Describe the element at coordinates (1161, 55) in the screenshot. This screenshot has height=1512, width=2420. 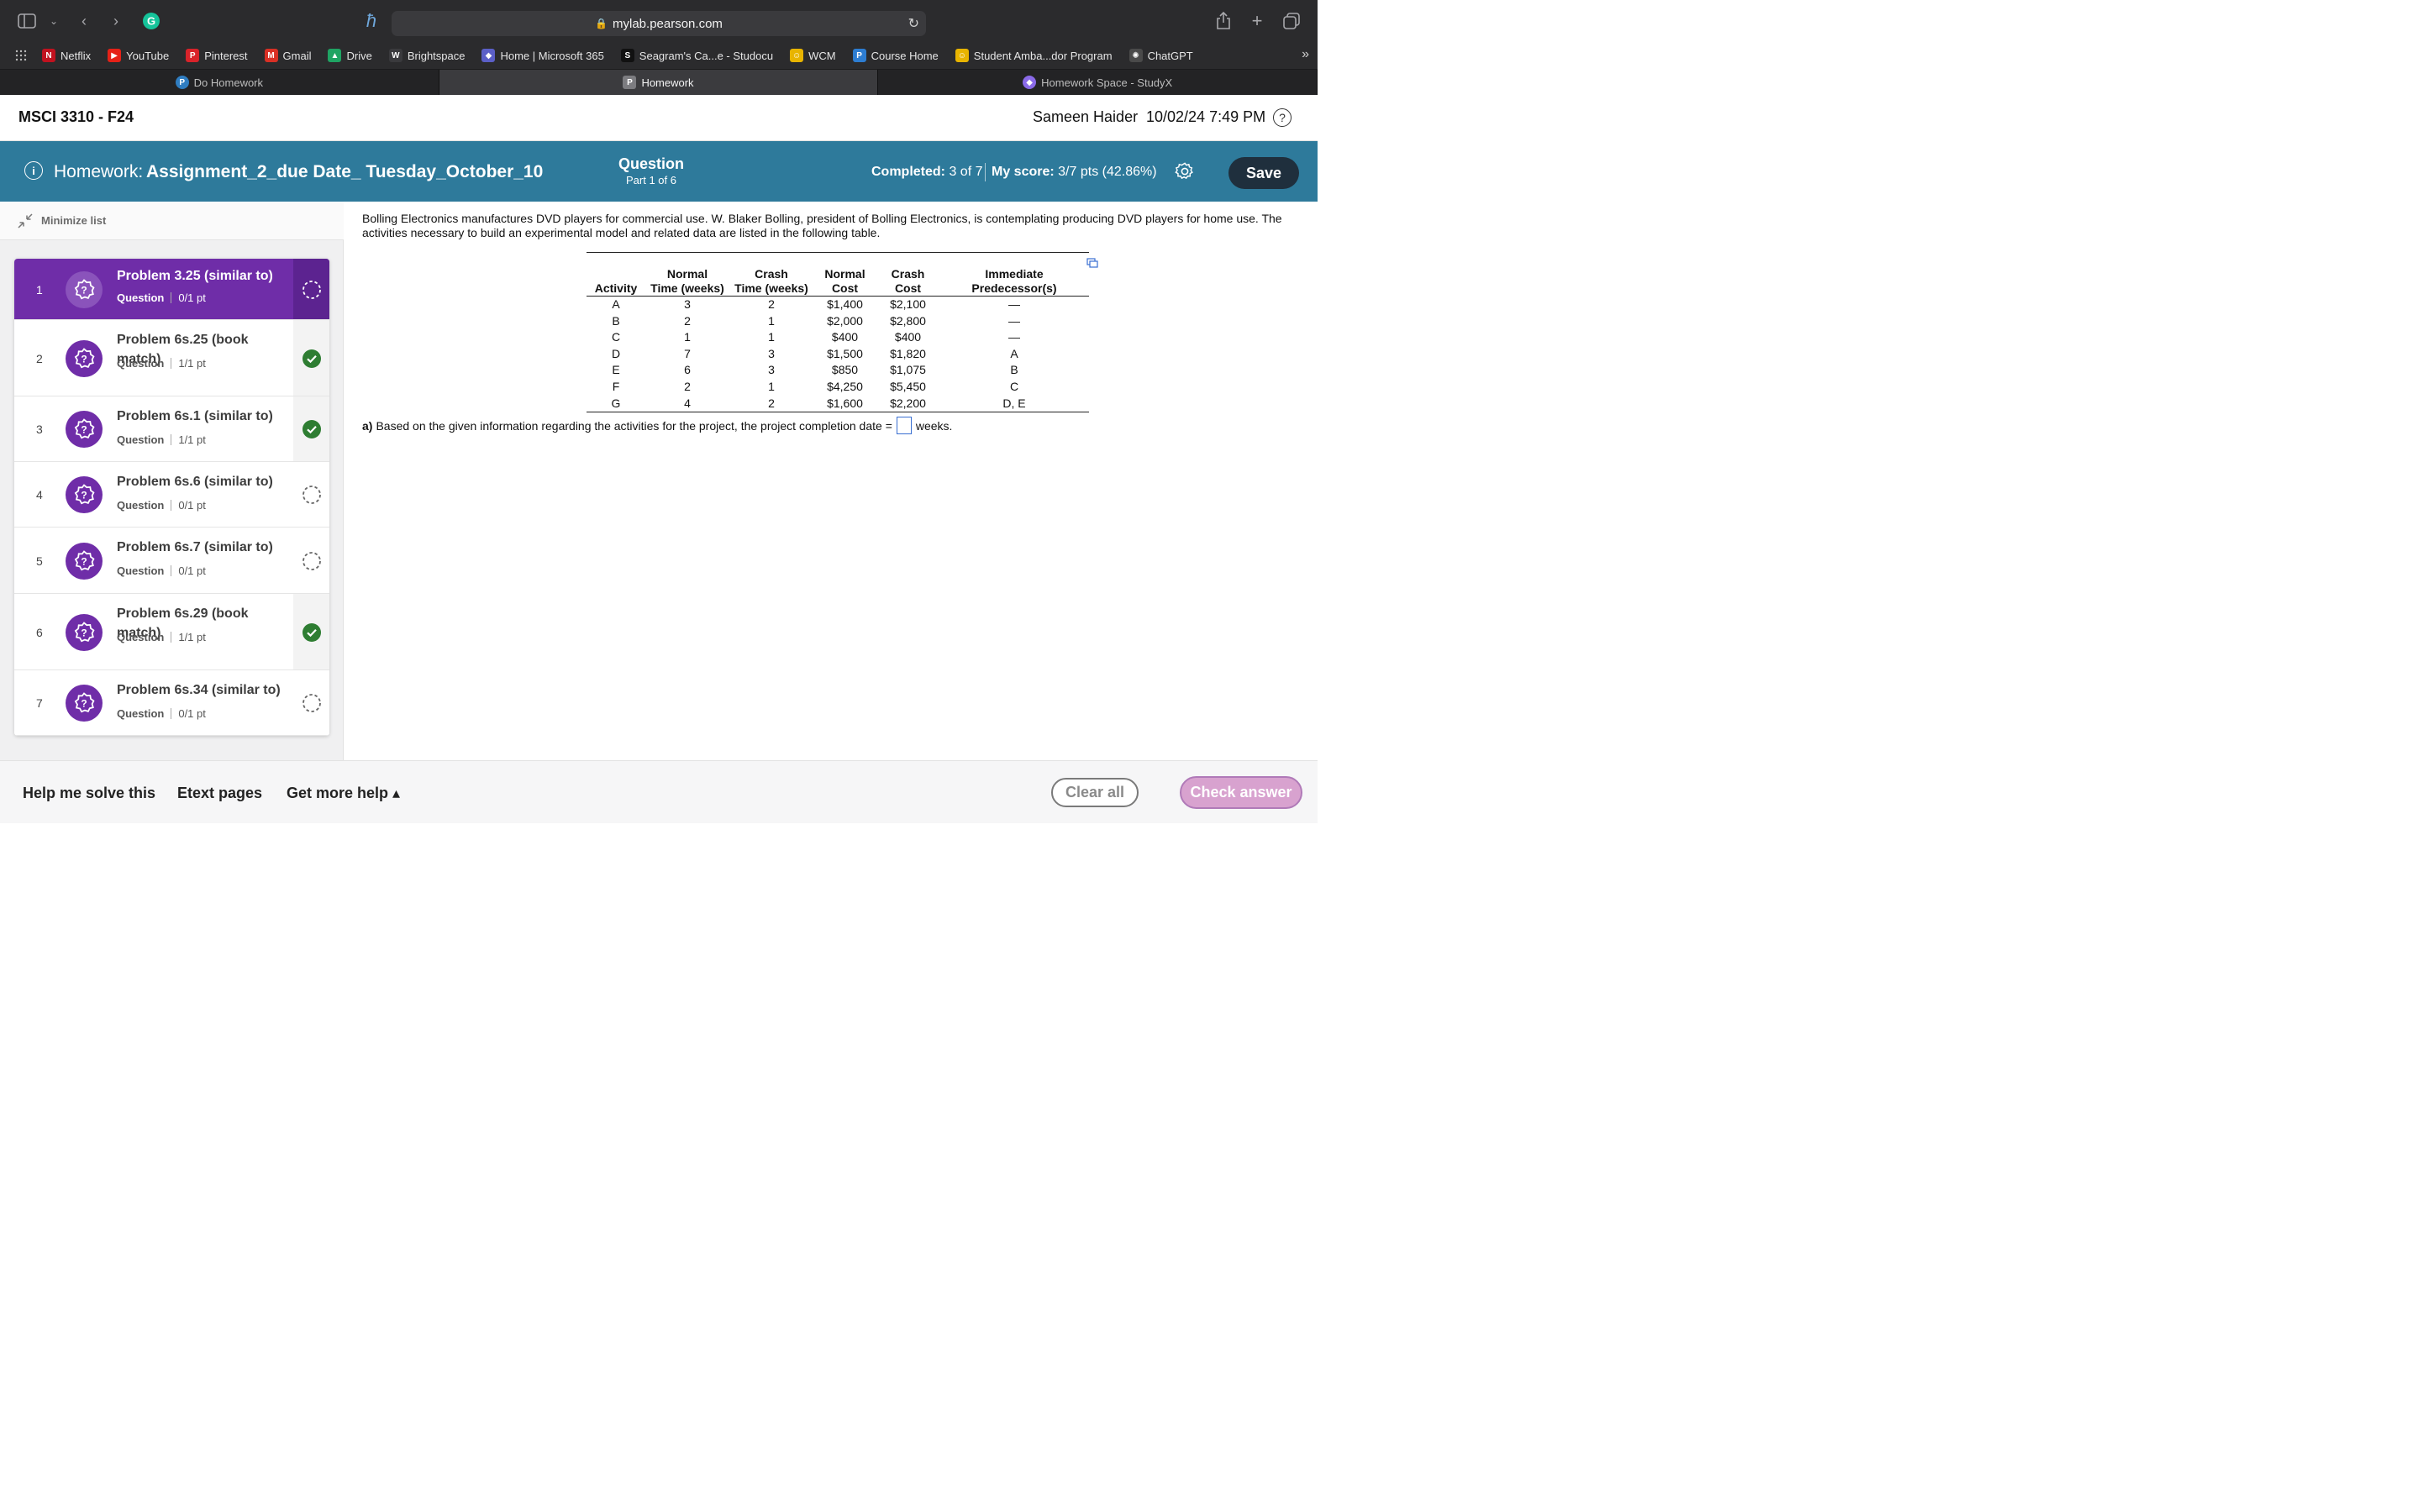
I see `bookmark-chatgpt: ✺ ChatGPT` at that location.